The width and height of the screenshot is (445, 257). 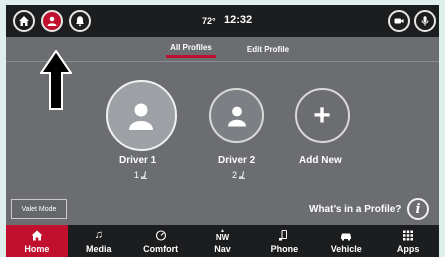 What do you see at coordinates (237, 160) in the screenshot?
I see `profile-name: Driver 2` at bounding box center [237, 160].